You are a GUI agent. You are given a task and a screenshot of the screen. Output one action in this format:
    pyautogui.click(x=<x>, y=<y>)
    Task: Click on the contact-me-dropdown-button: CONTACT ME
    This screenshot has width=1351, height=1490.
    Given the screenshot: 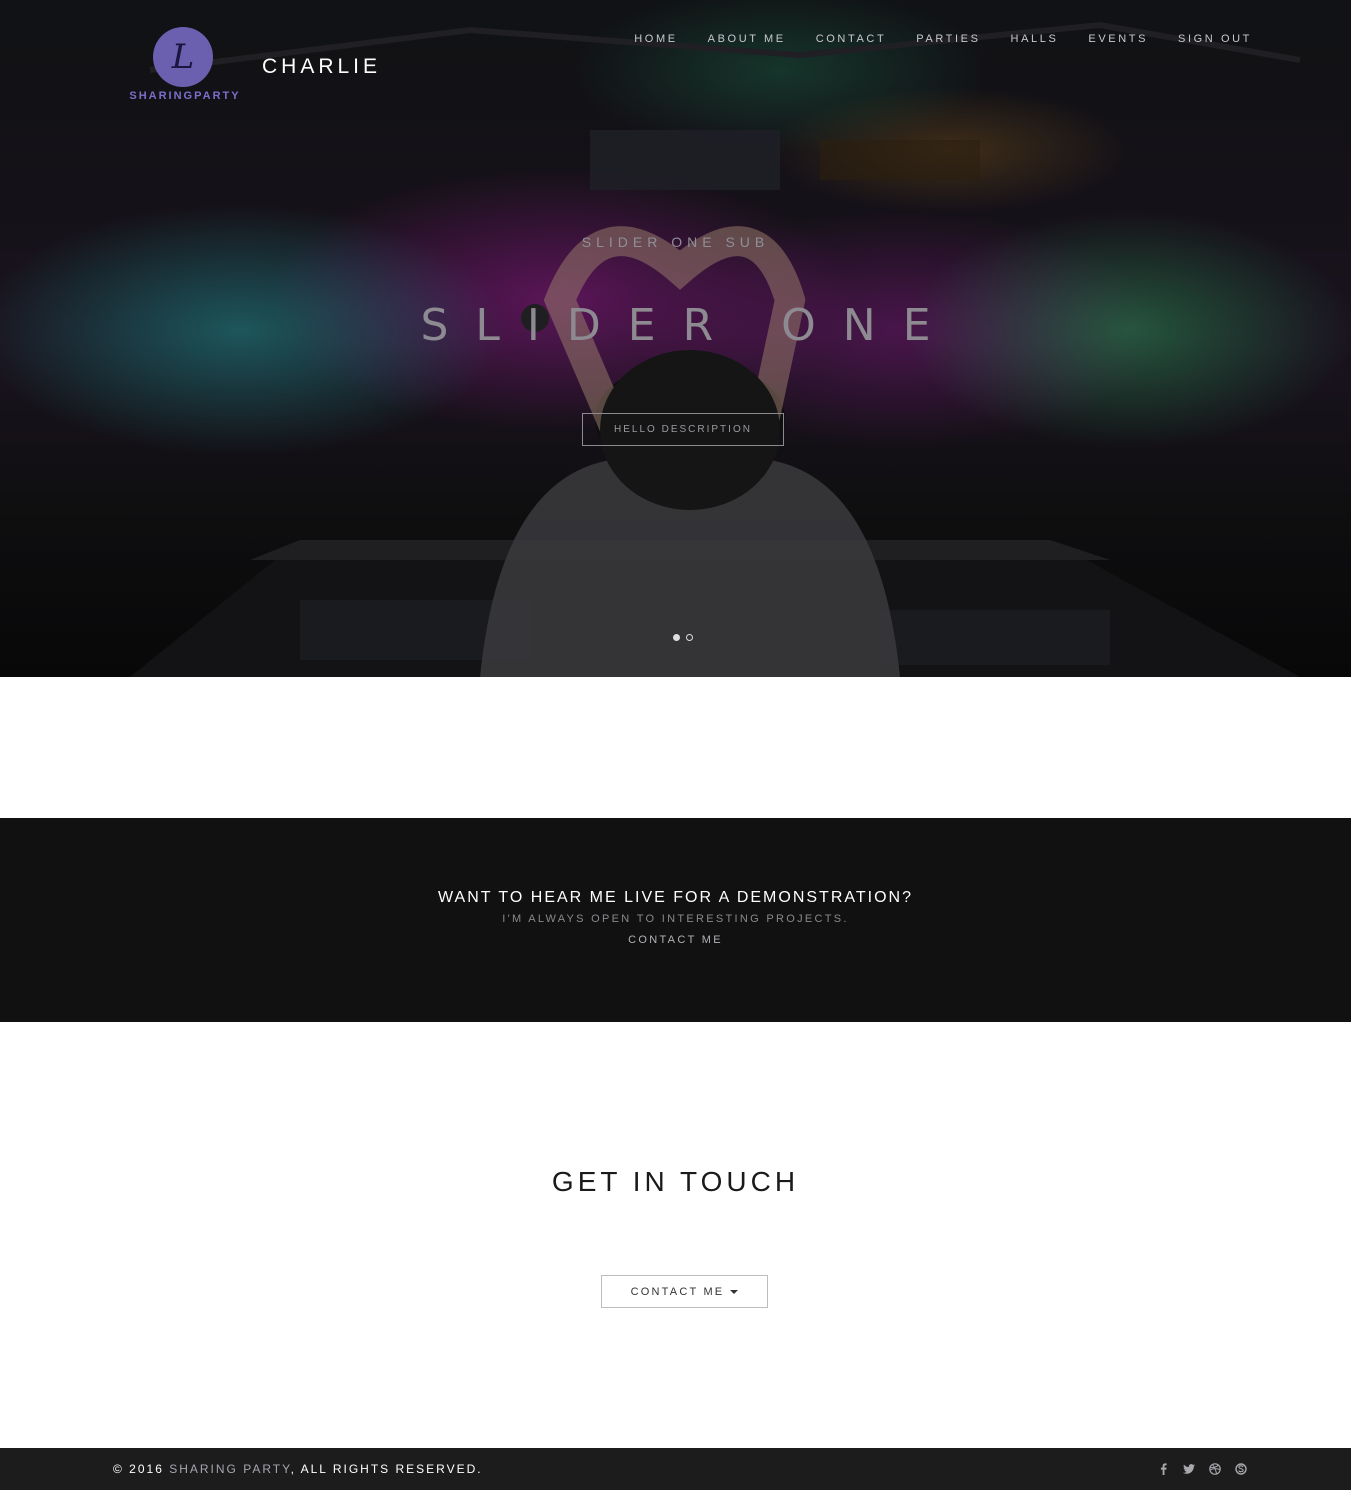 What is the action you would take?
    pyautogui.click(x=684, y=1291)
    